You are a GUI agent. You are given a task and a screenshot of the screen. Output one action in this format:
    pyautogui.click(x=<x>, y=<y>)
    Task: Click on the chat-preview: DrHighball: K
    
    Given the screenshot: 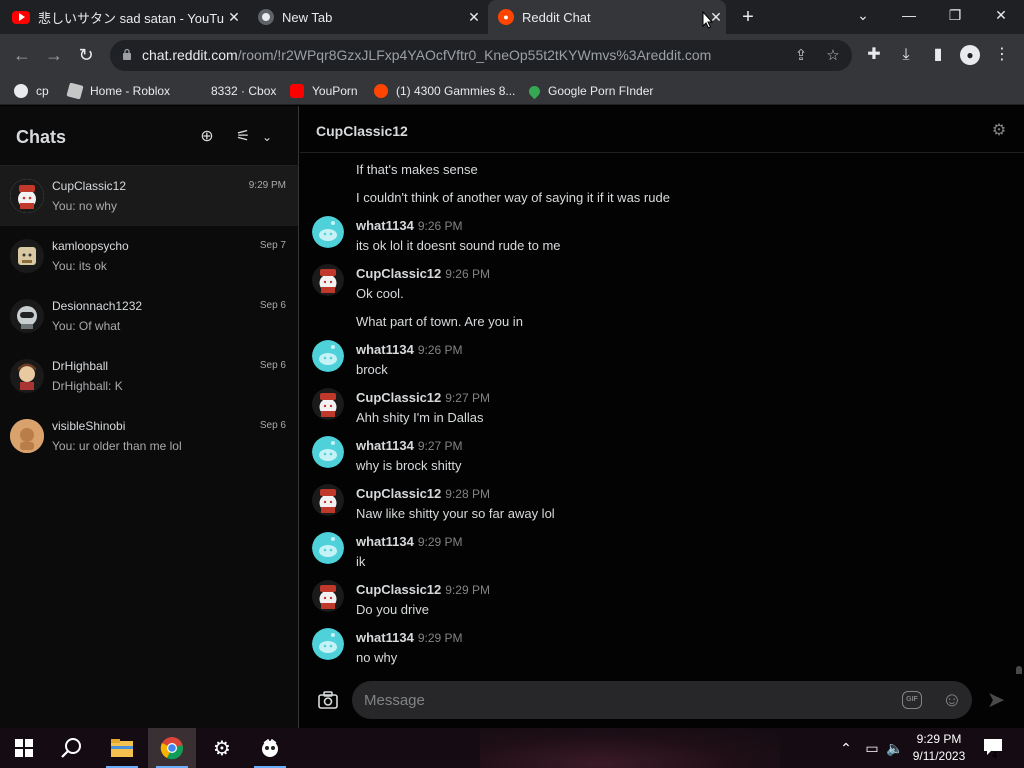 What is the action you would take?
    pyautogui.click(x=87, y=386)
    